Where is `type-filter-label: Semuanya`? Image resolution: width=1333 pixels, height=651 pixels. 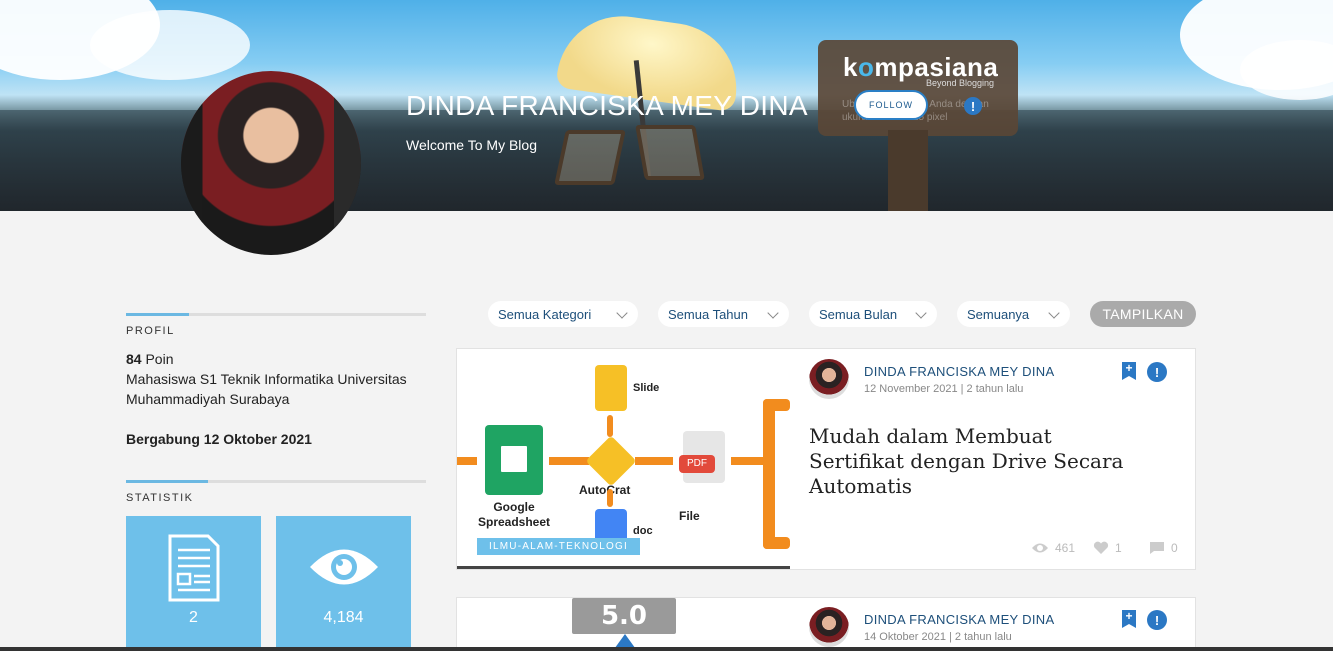 type-filter-label: Semuanya is located at coordinates (998, 314).